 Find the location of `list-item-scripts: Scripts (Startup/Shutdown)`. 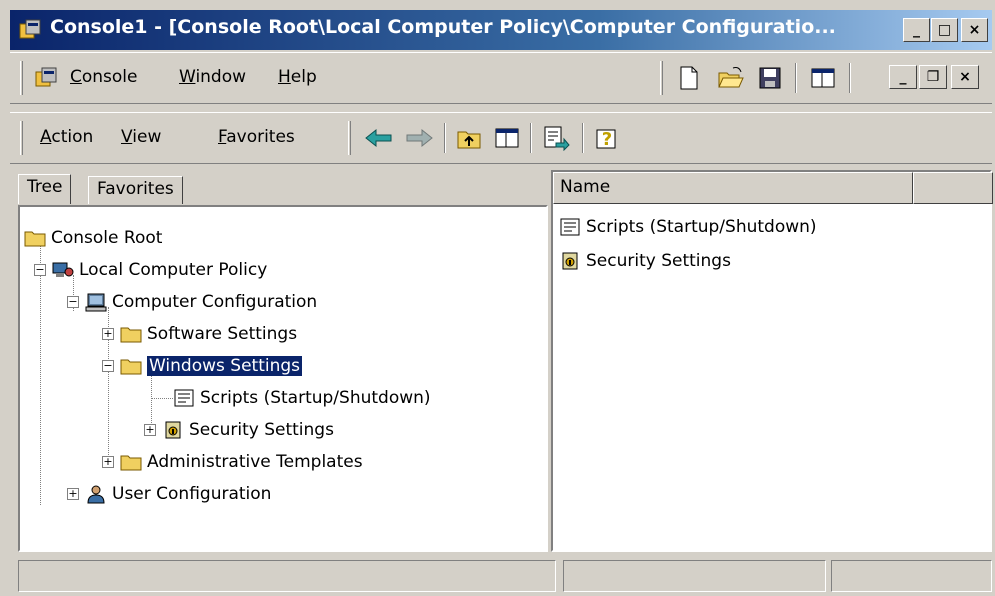

list-item-scripts: Scripts (Startup/Shutdown) is located at coordinates (688, 227).